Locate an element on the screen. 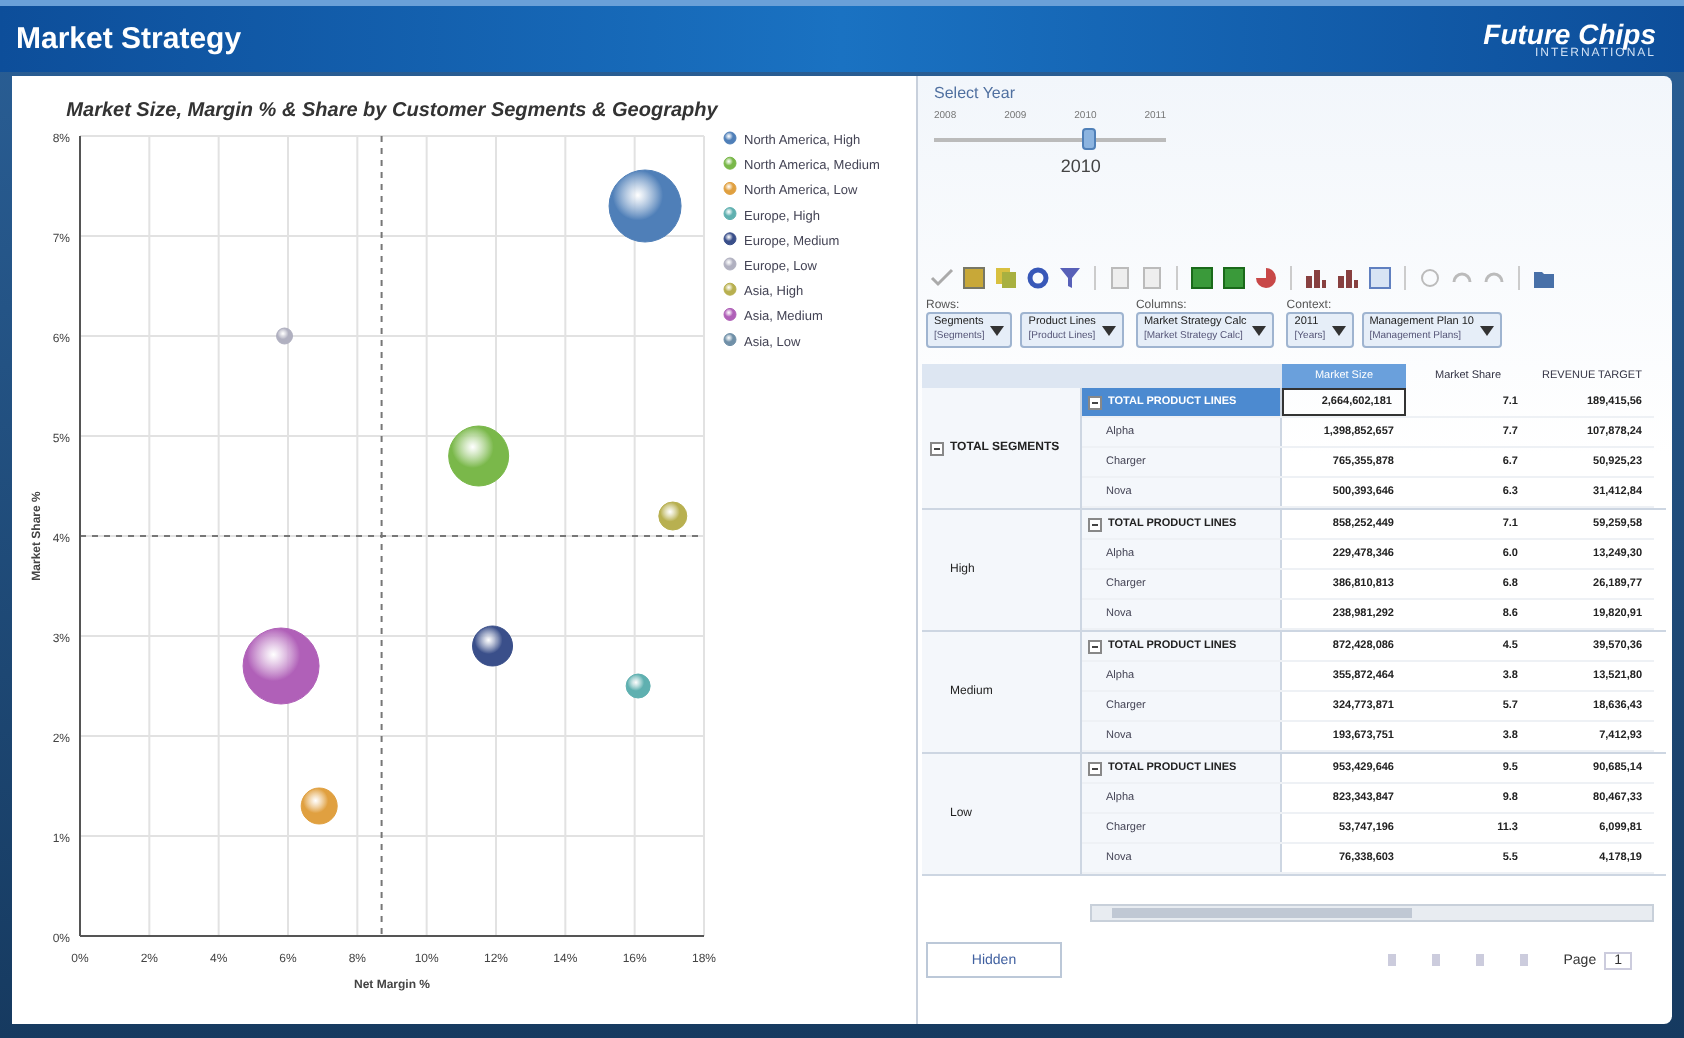 The image size is (1684, 1038). slider-value: 2010 is located at coordinates (1081, 166).